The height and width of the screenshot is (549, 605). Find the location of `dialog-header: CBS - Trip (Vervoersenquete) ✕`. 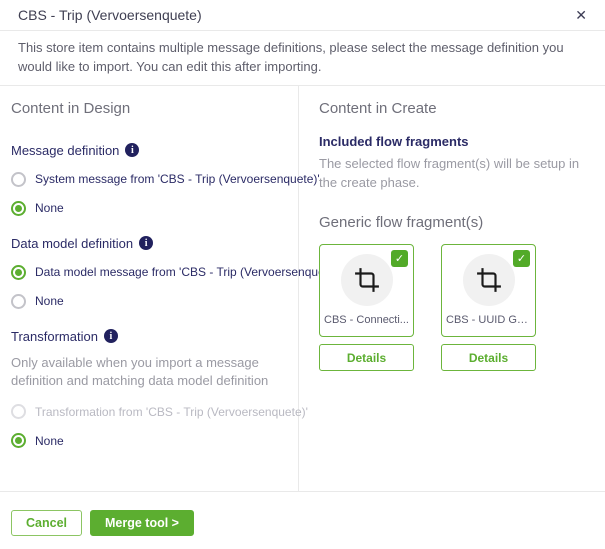

dialog-header: CBS - Trip (Vervoersenquete) ✕ is located at coordinates (302, 15).